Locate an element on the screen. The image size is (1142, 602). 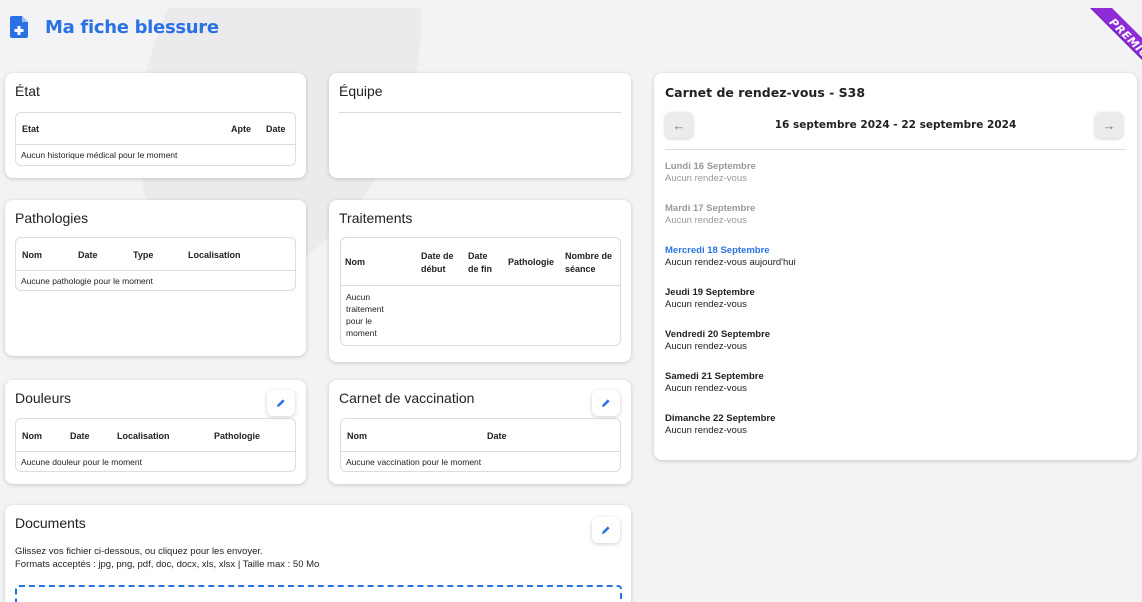
next-week-button: → is located at coordinates (1109, 125).